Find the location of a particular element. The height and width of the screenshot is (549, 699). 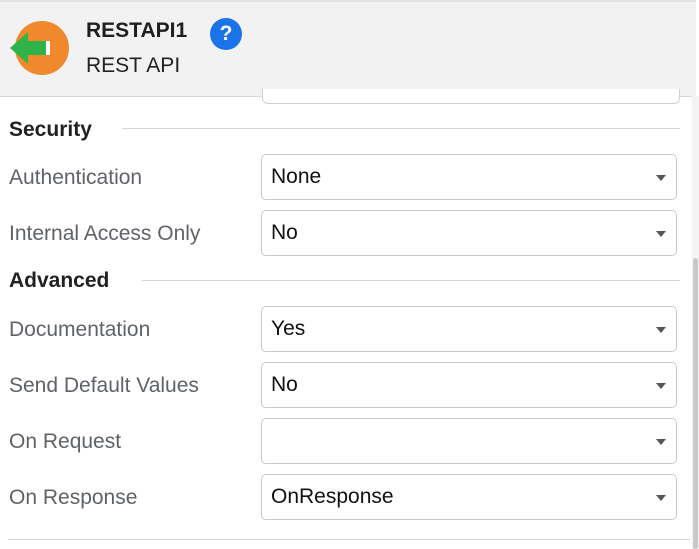

documentation-value: Yes is located at coordinates (288, 328).